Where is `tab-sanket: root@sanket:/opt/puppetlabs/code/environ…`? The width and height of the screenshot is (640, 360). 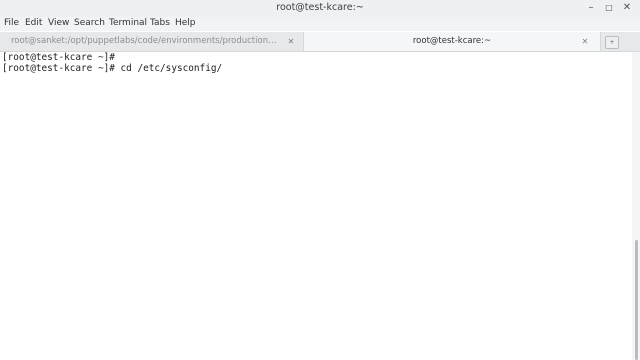
tab-sanket: root@sanket:/opt/puppetlabs/code/environ… is located at coordinates (151, 41).